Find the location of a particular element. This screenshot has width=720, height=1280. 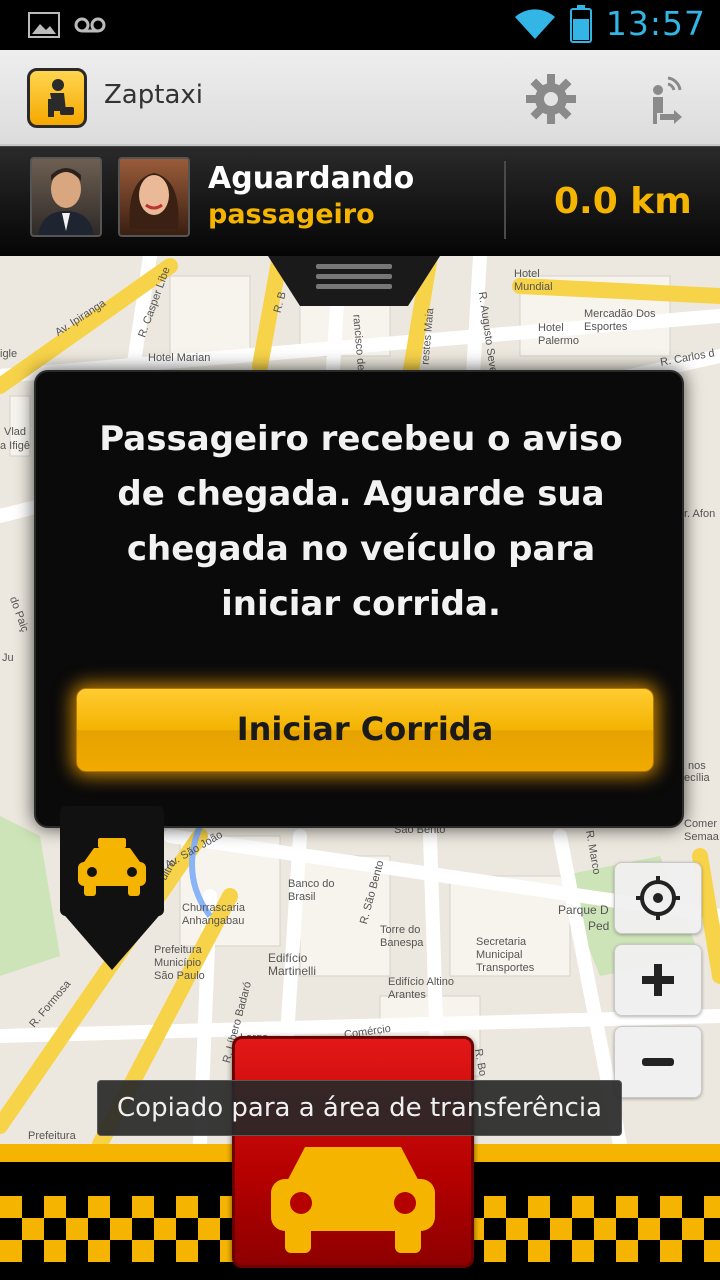

zoom-out-button is located at coordinates (658, 1062).